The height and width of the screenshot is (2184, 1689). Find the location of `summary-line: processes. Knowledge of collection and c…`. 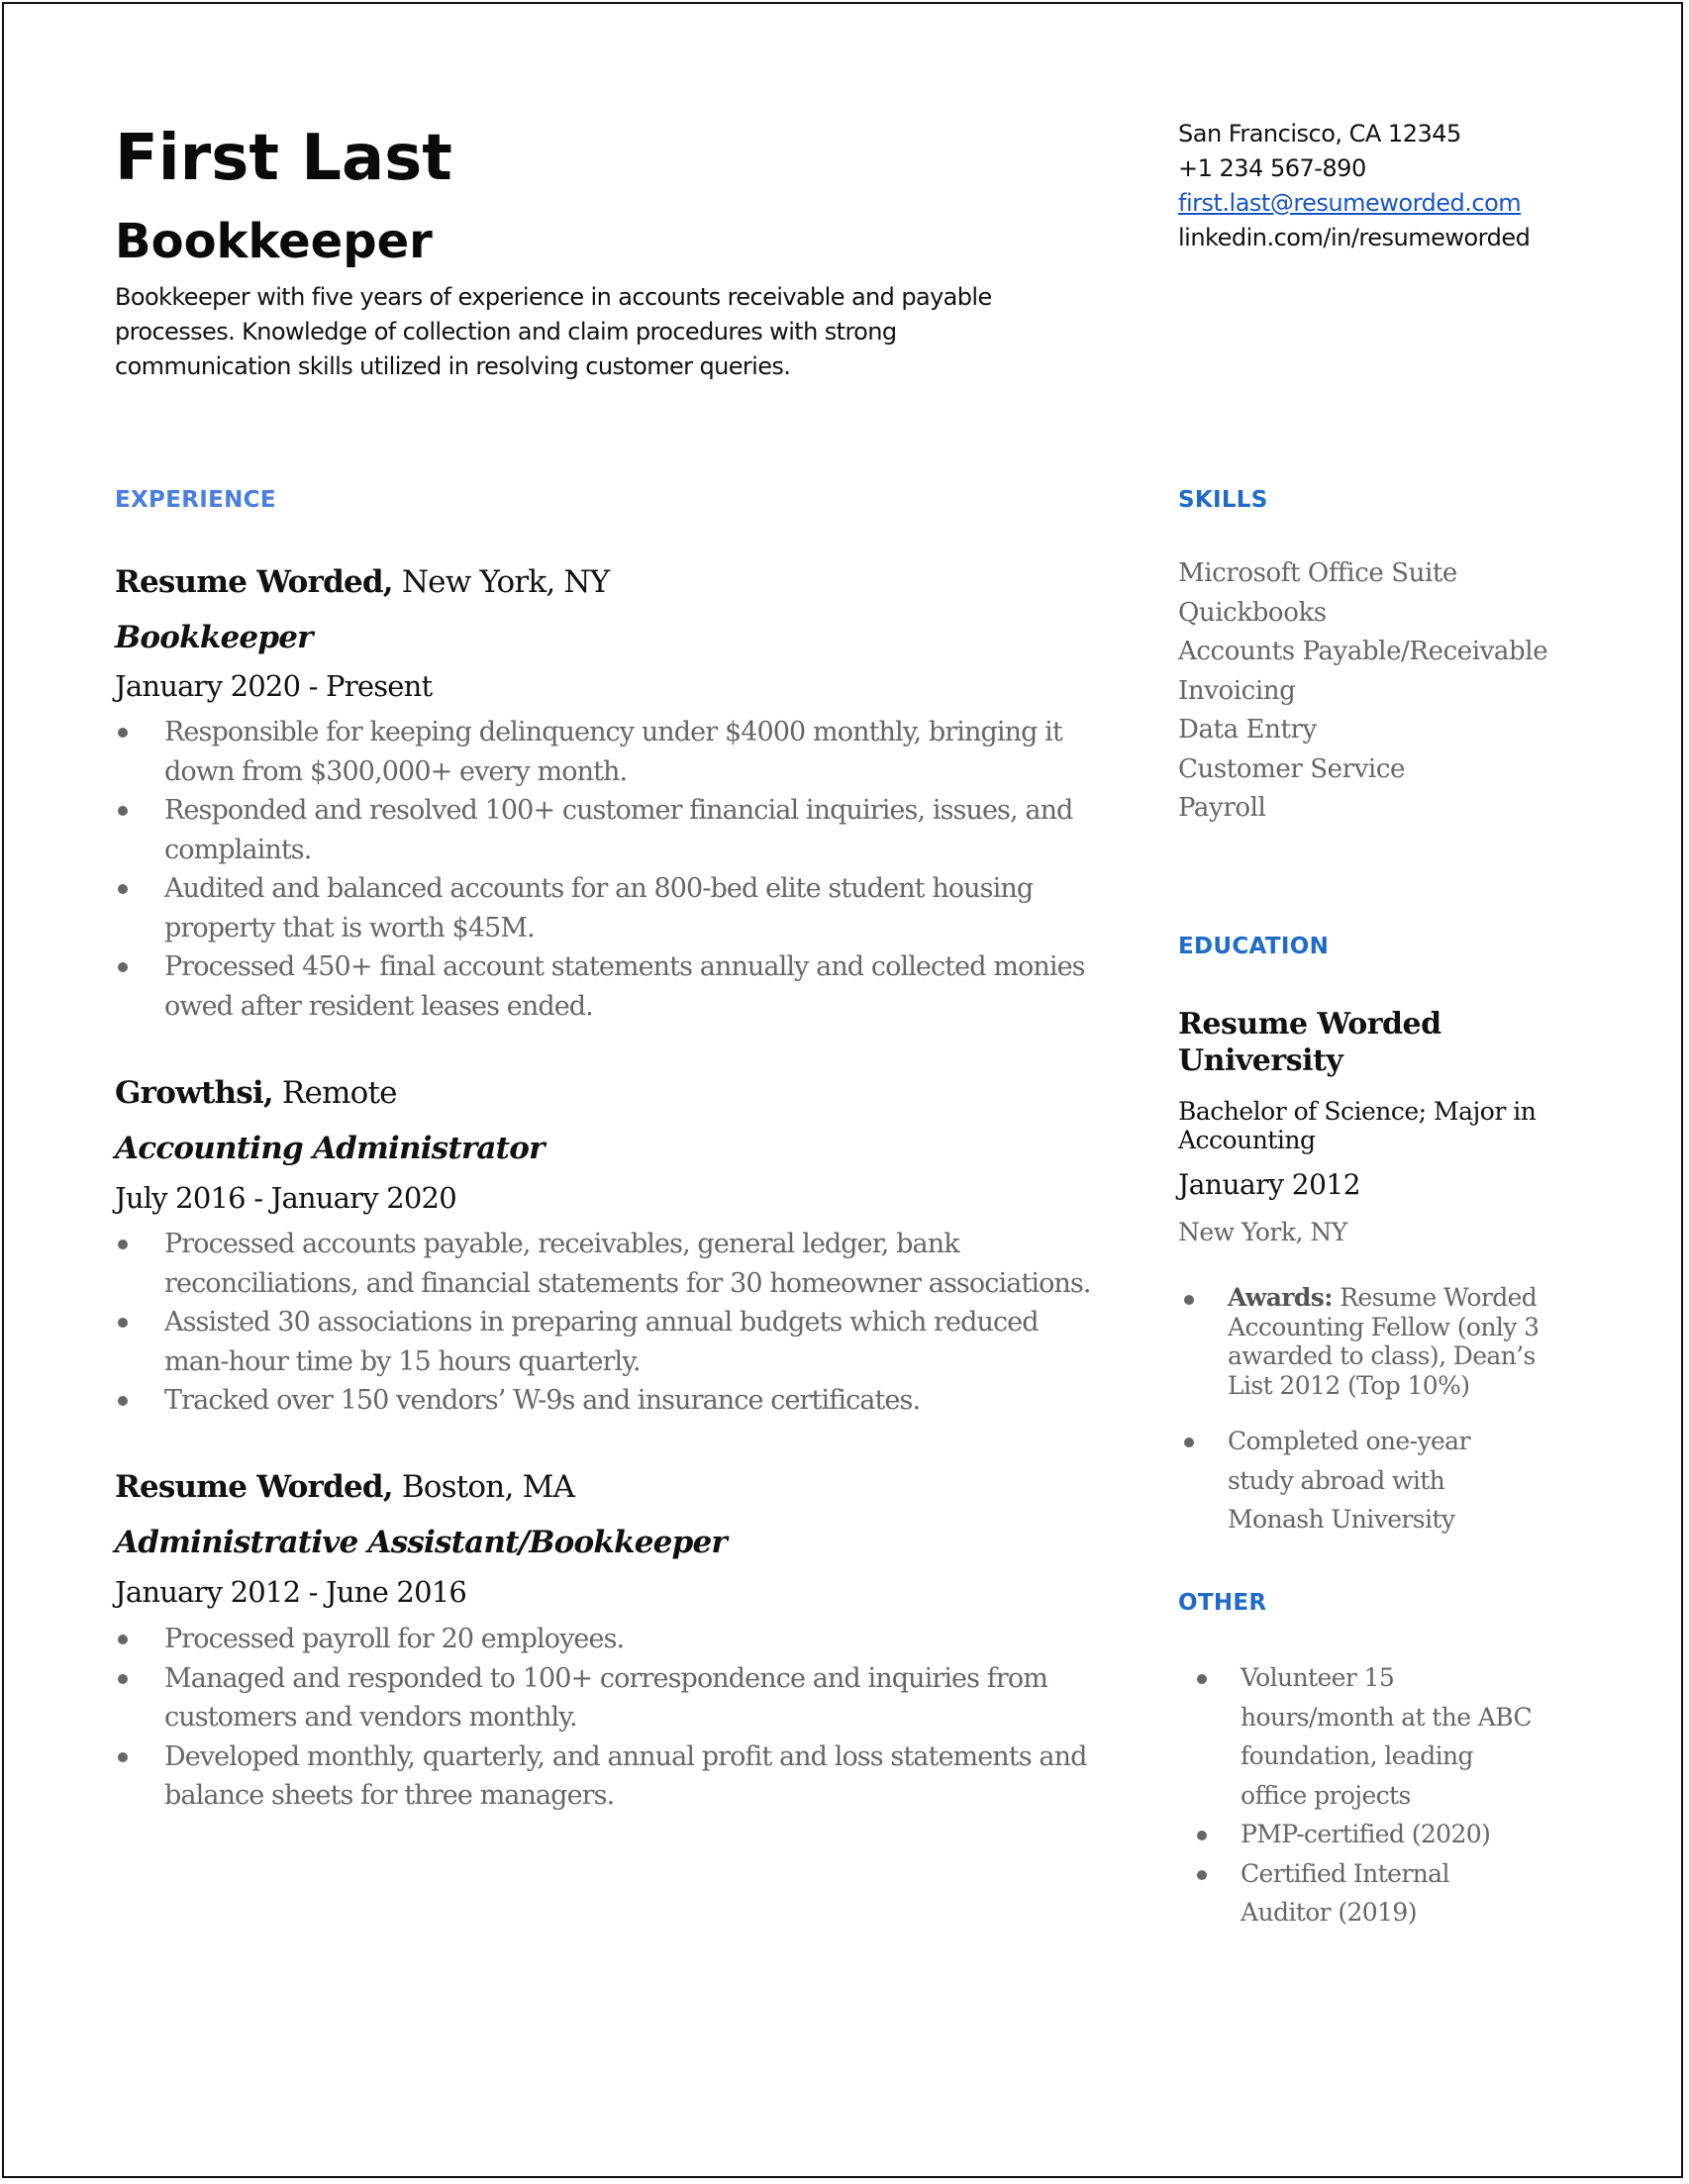

summary-line: processes. Knowledge of collection and c… is located at coordinates (506, 332).